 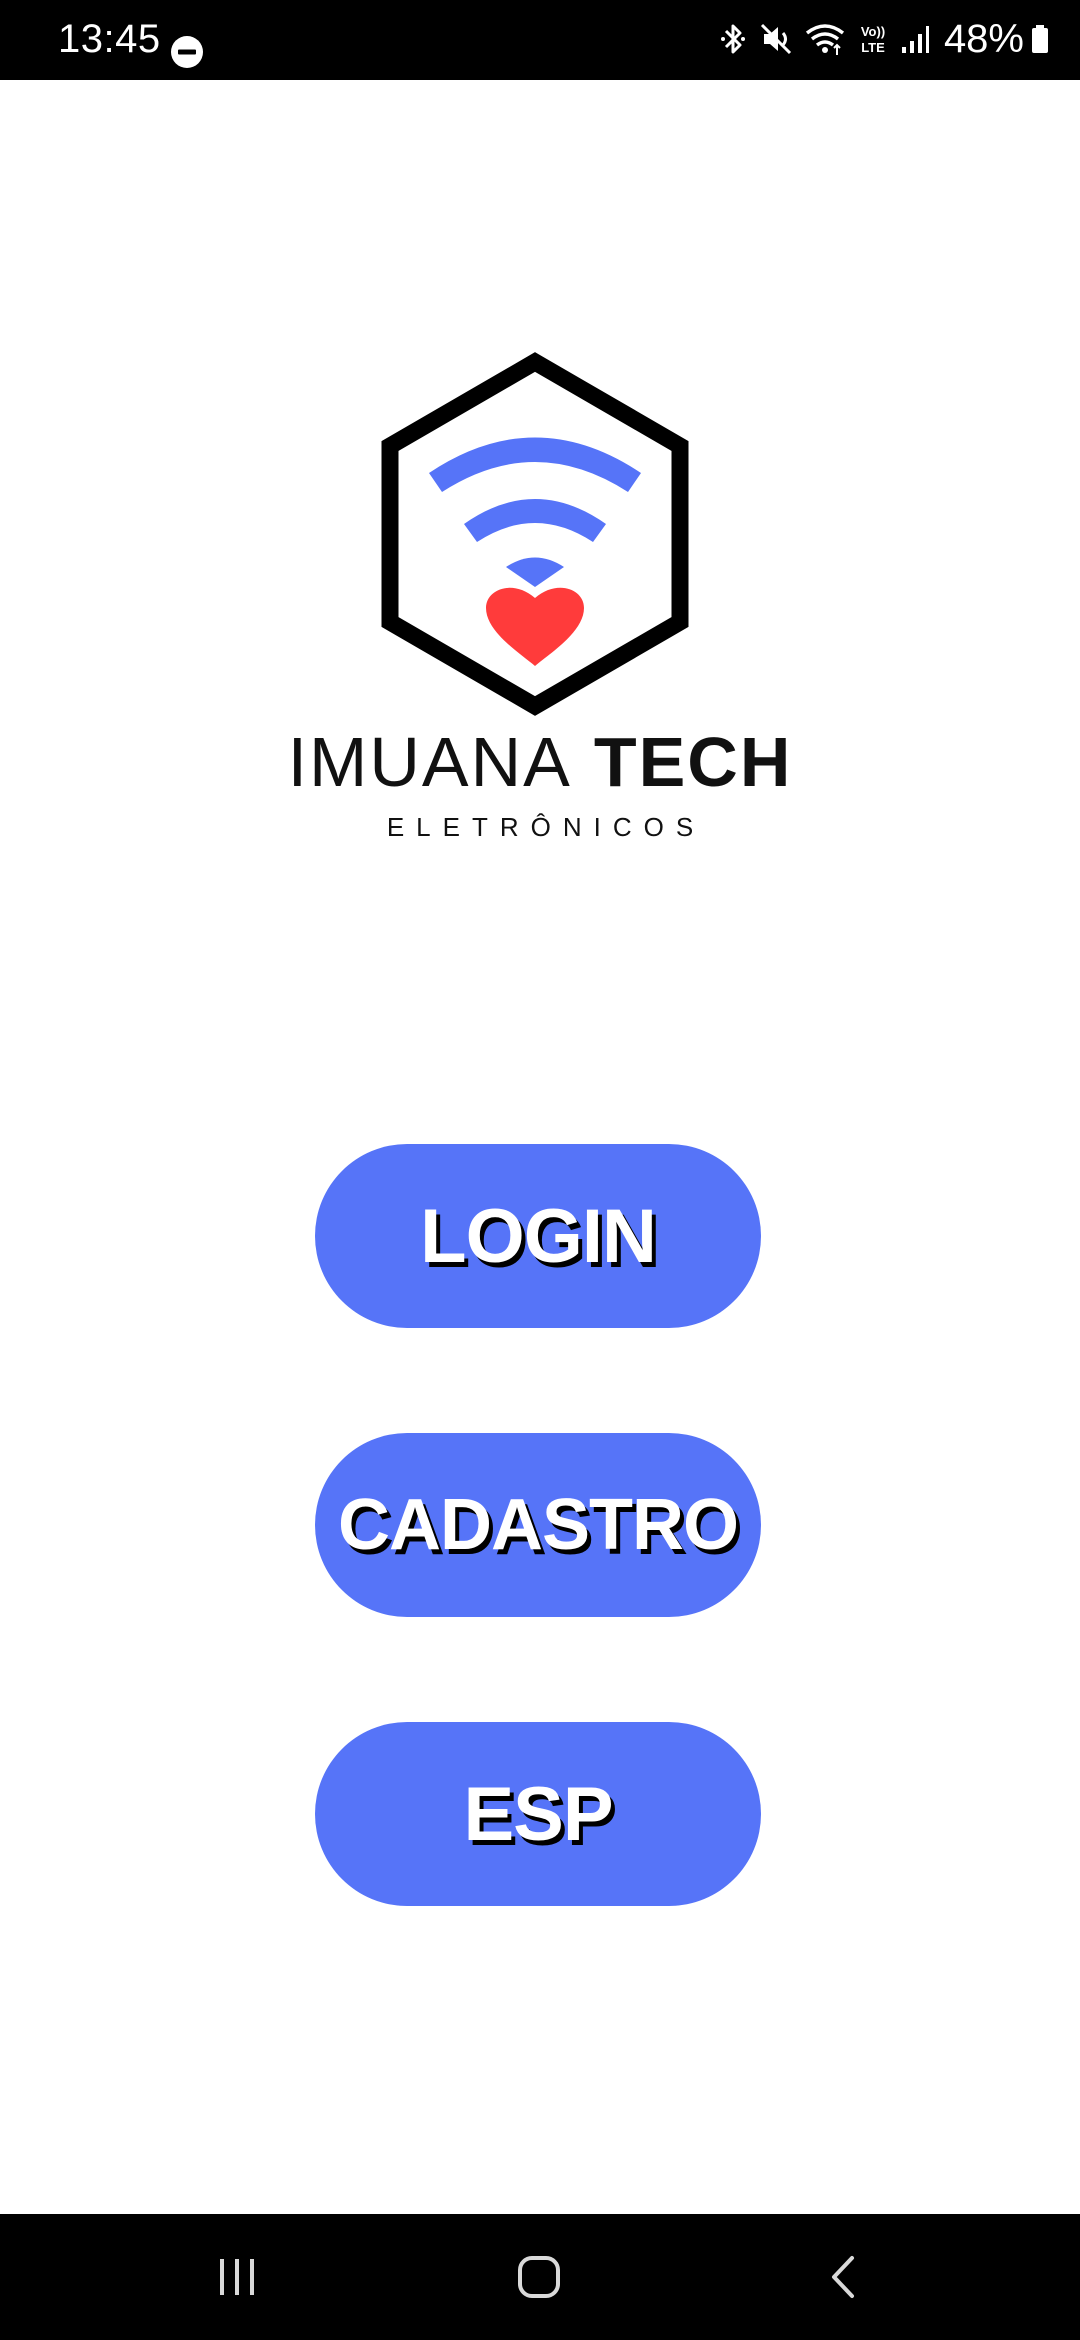 I want to click on navigation-bar, so click(x=540, y=2277).